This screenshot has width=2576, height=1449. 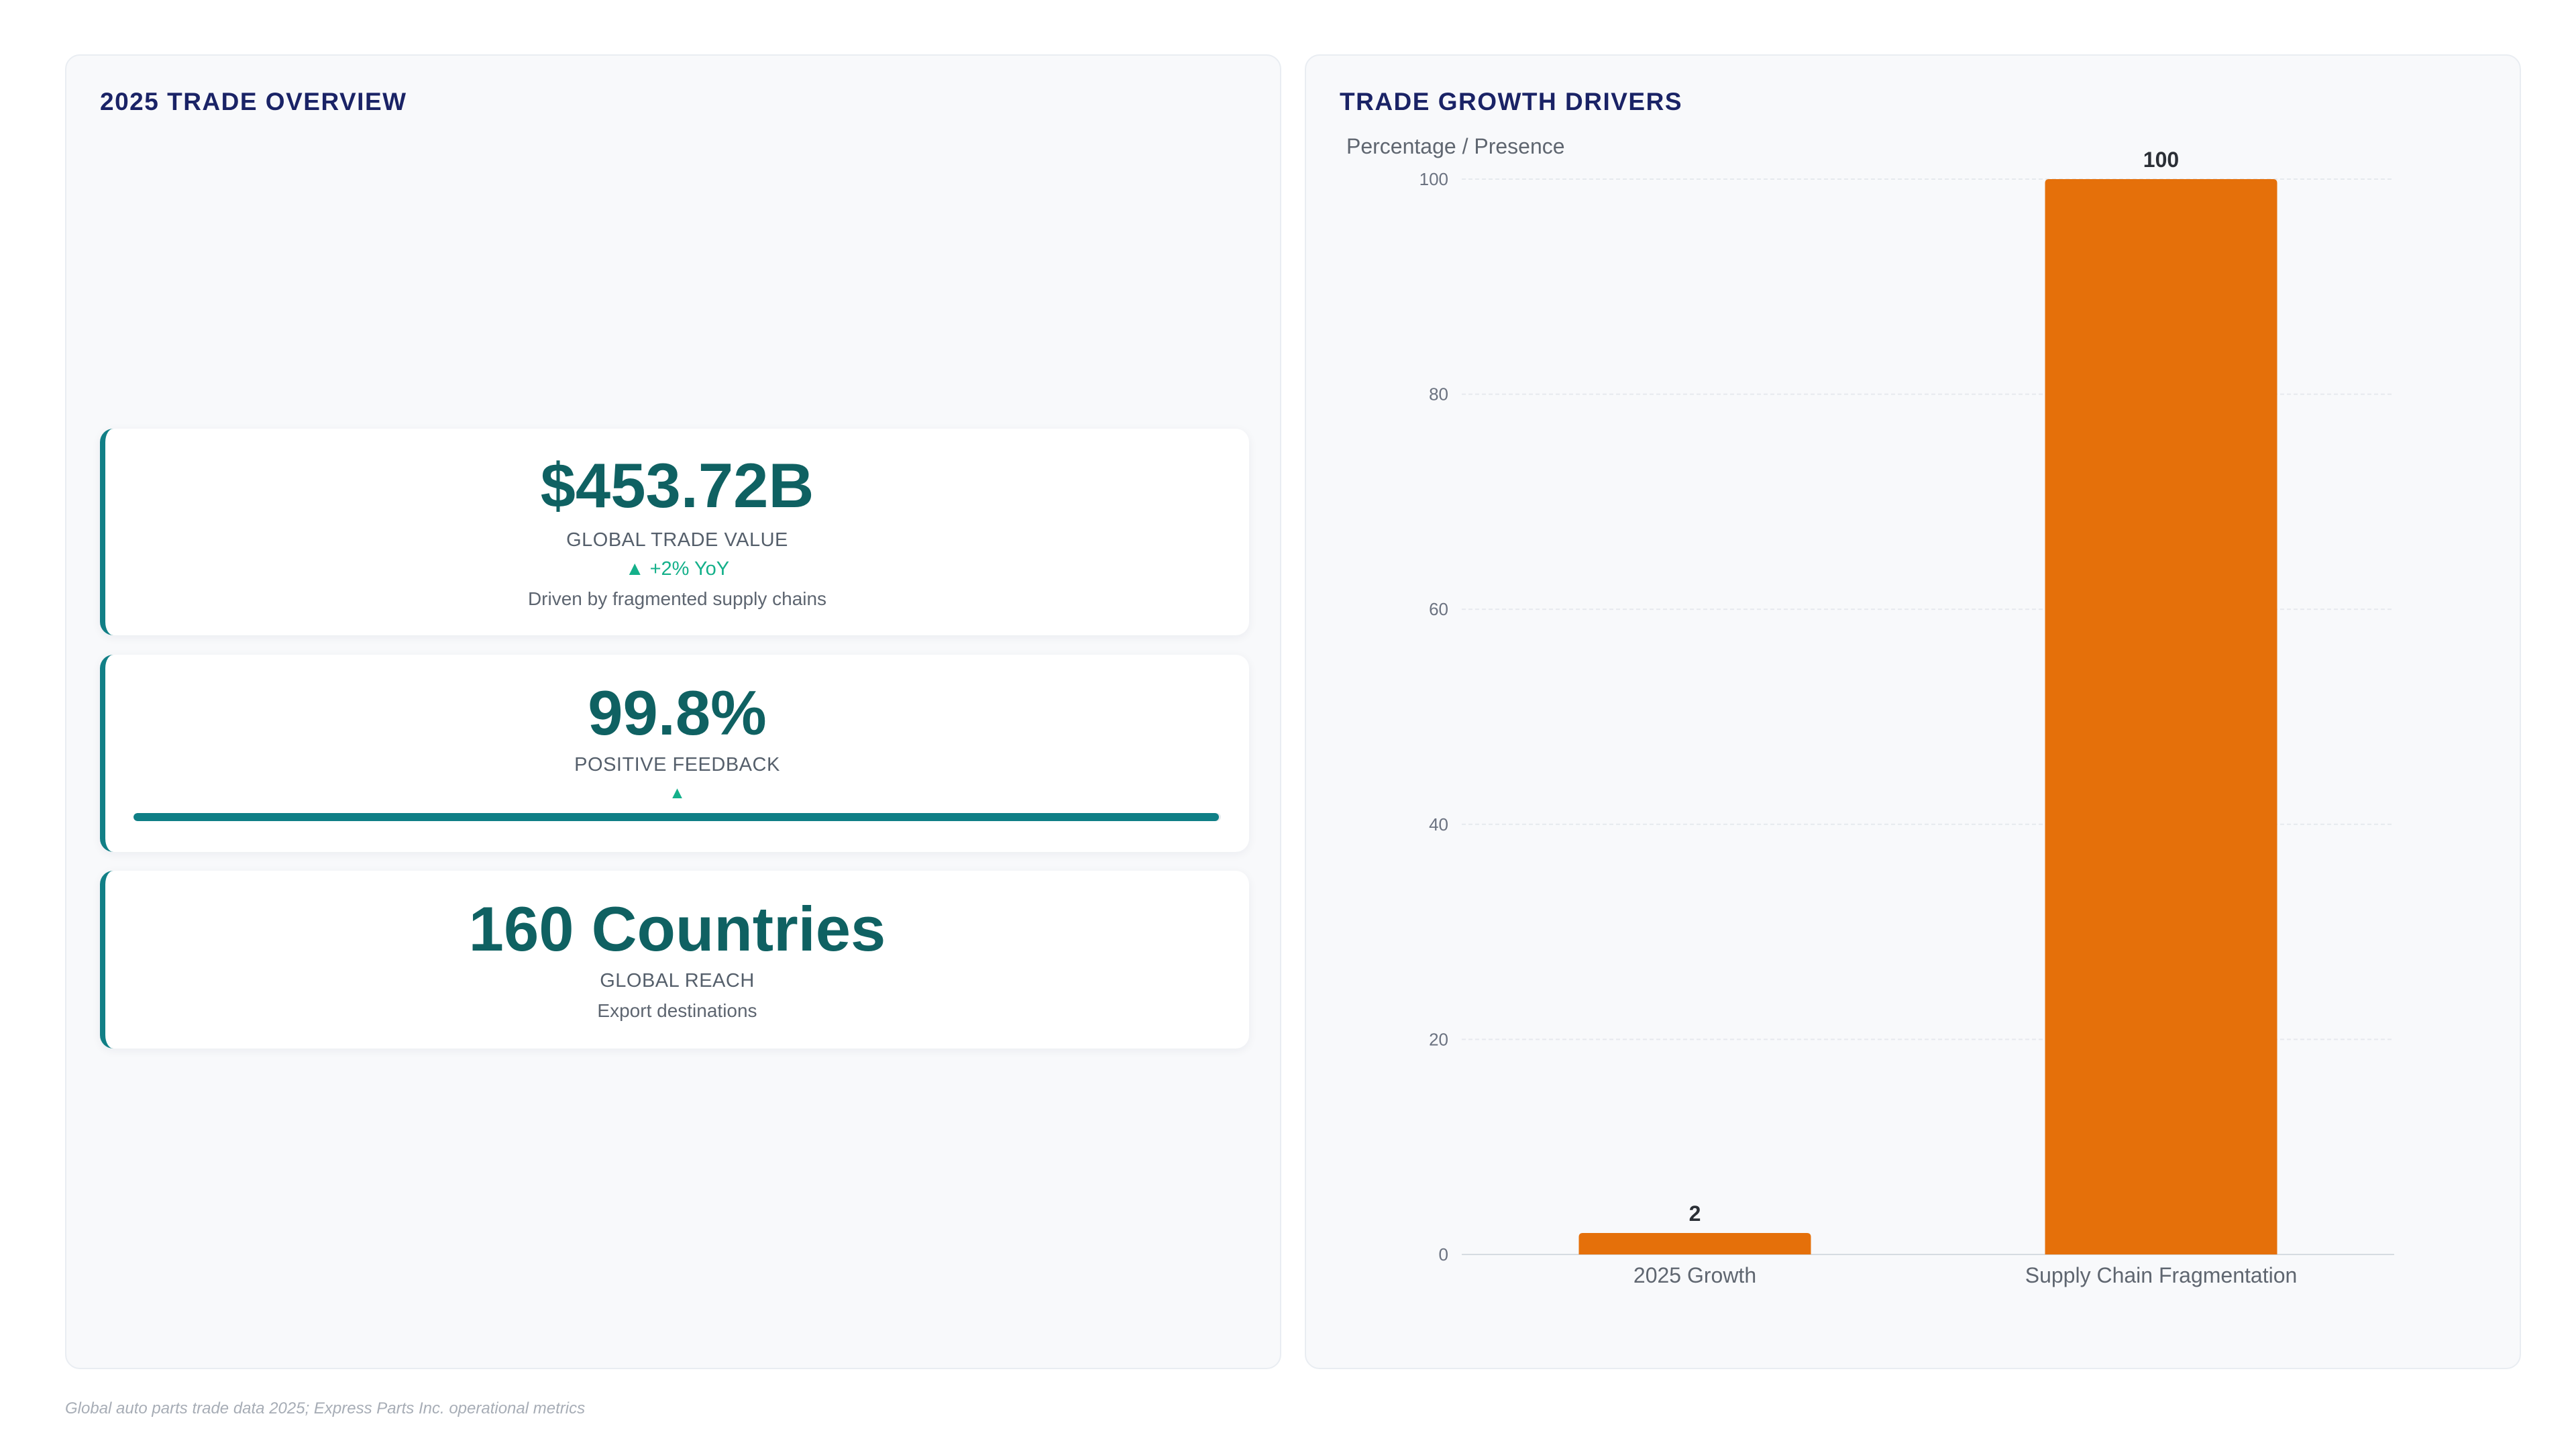 I want to click on kpi-label: GLOBAL TRADE VALUE, so click(x=677, y=540).